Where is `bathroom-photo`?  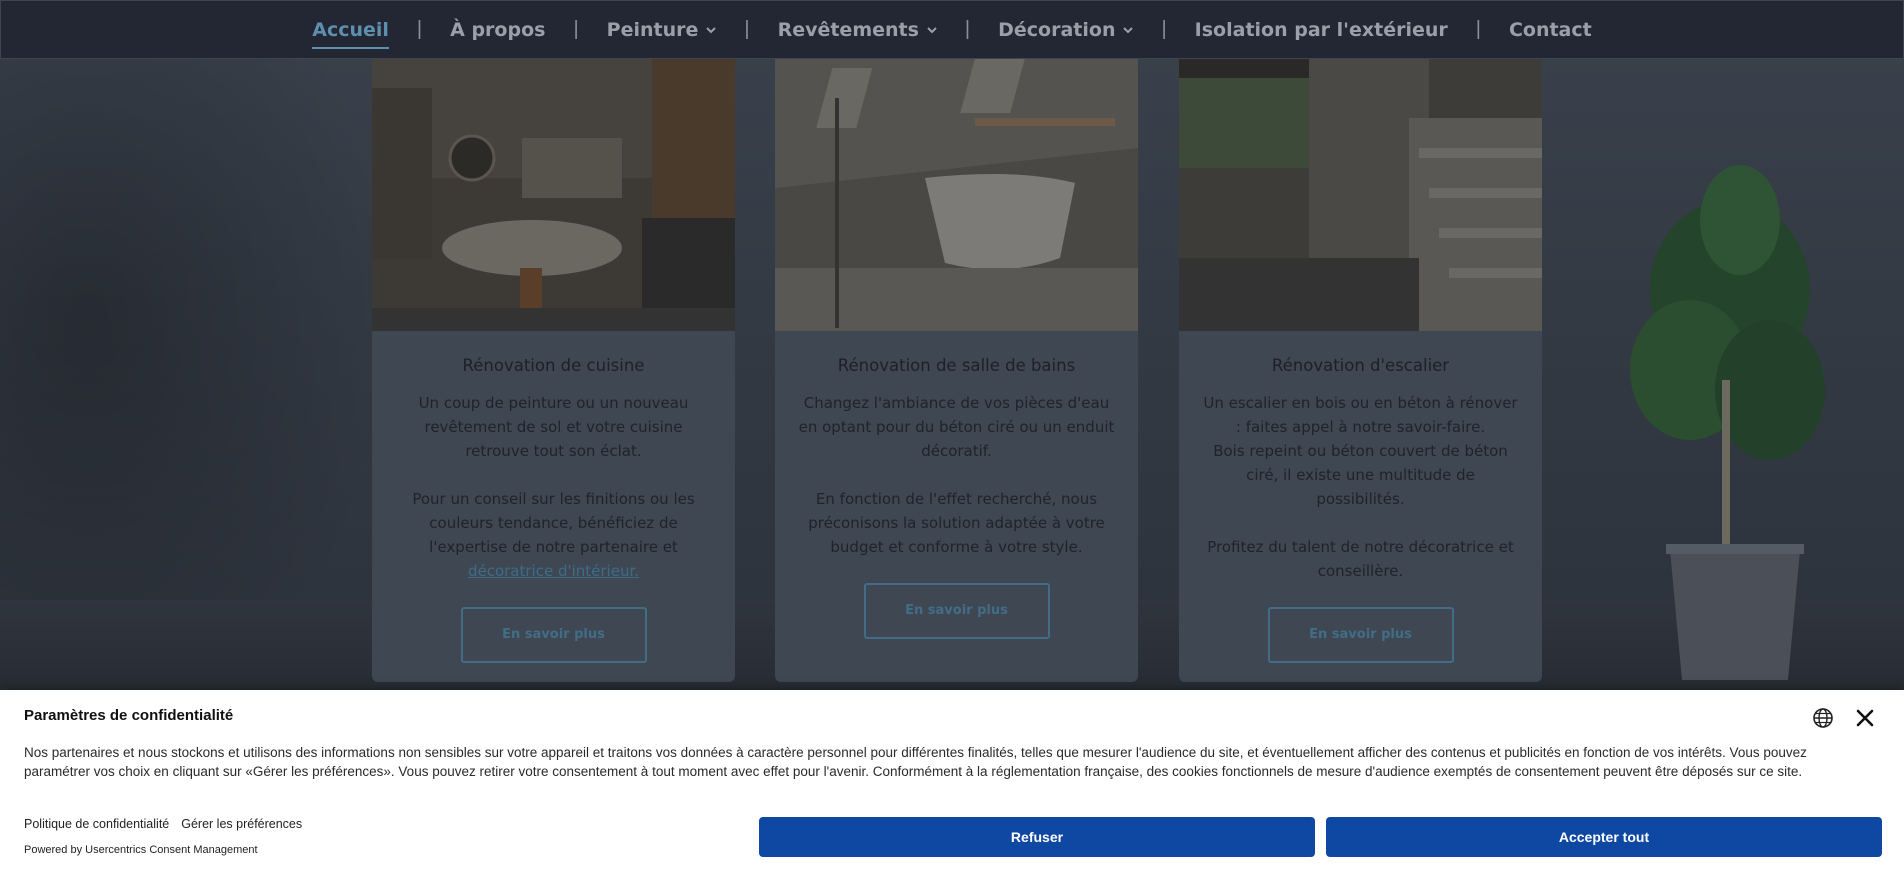 bathroom-photo is located at coordinates (956, 194).